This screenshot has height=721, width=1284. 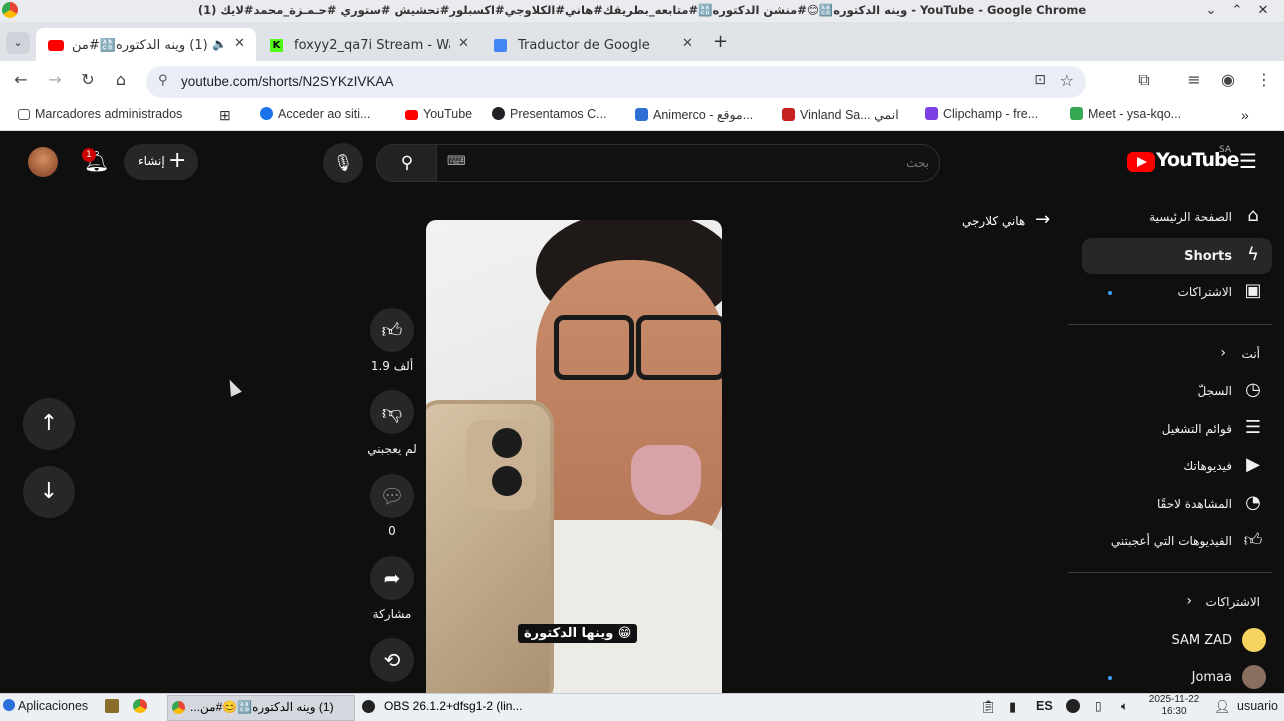 I want to click on speaker-icon: 🔈, so click(x=219, y=44).